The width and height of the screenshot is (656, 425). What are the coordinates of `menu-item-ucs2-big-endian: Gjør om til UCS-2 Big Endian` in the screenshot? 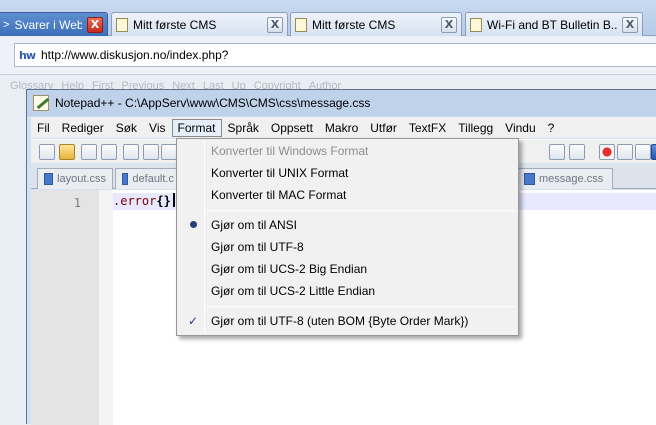 It's located at (347, 269).